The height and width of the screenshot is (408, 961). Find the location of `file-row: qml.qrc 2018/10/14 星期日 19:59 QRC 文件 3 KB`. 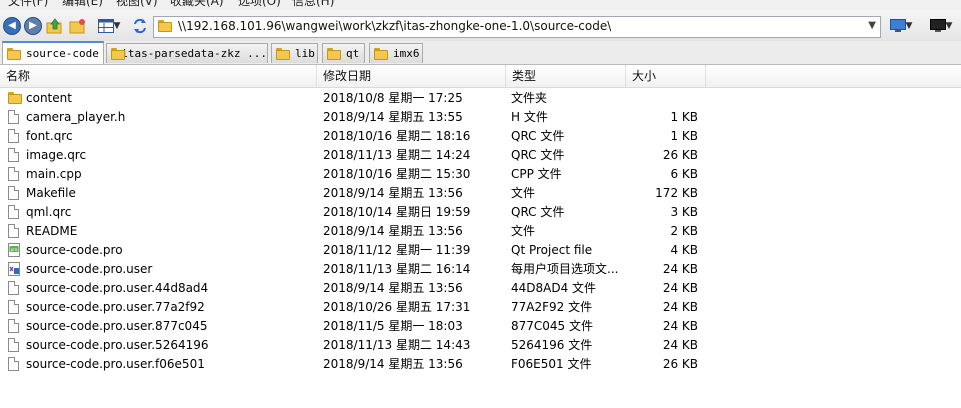

file-row: qml.qrc 2018/10/14 星期日 19:59 QRC 文件 3 KB is located at coordinates (480, 212).